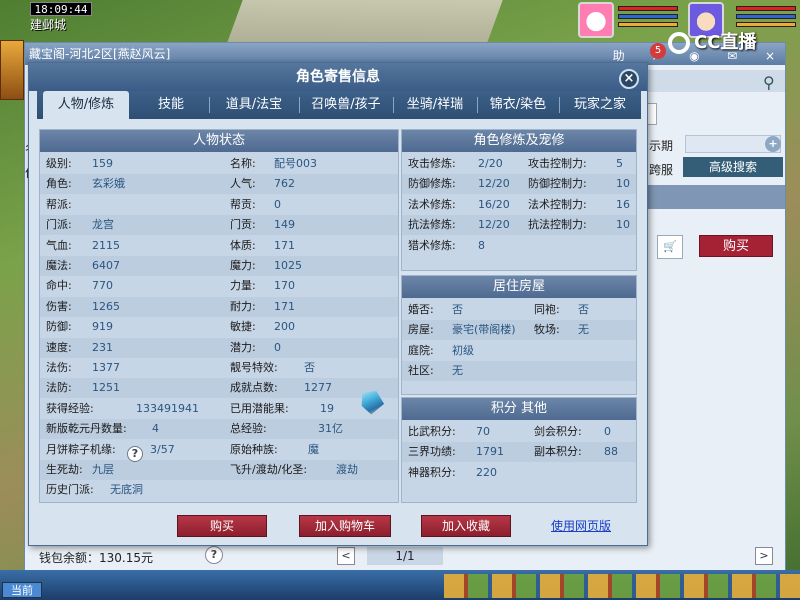 This screenshot has width=800, height=600. I want to click on field-value: 31亿, so click(330, 429).